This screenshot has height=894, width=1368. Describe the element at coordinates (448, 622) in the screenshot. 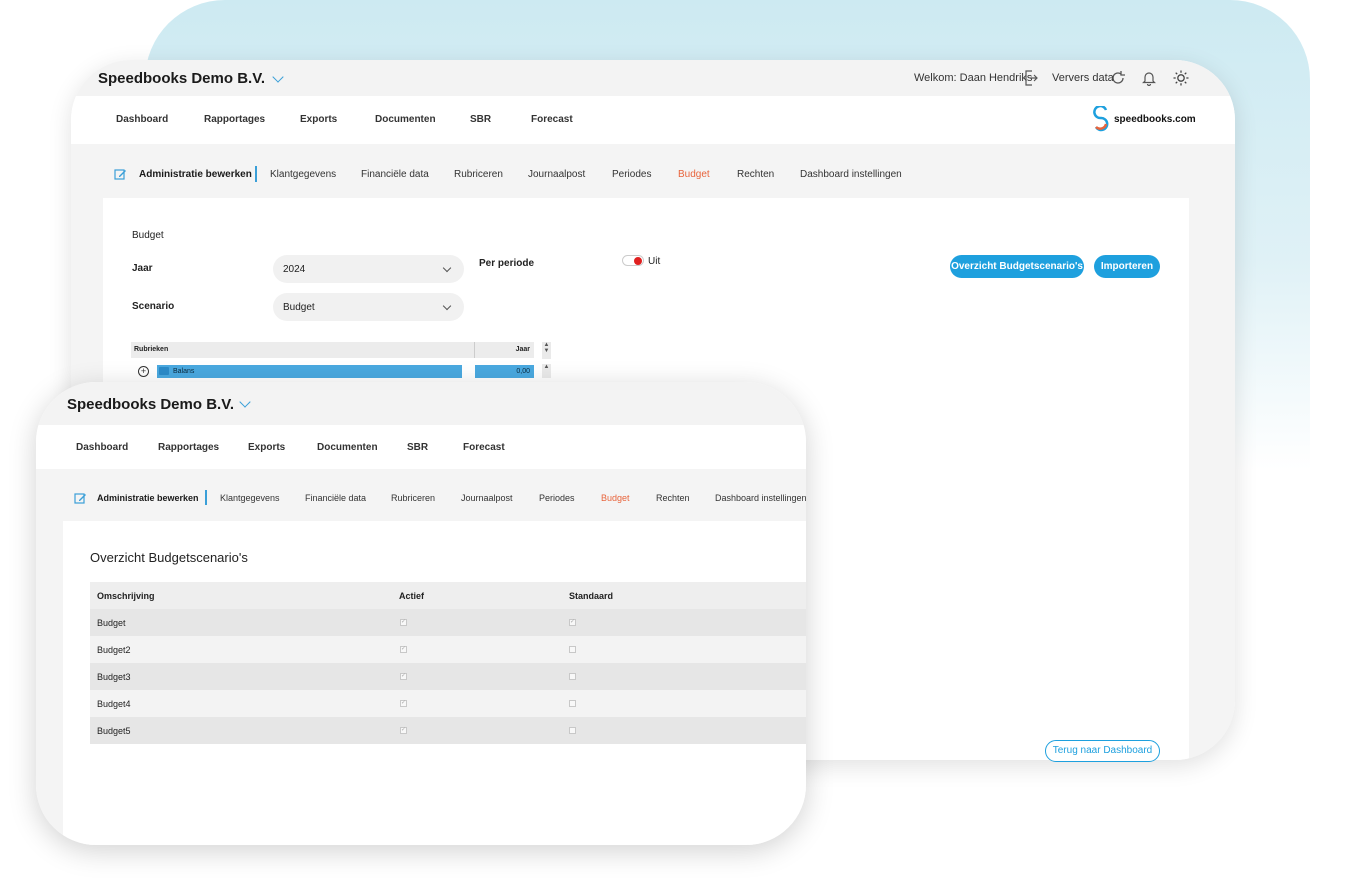

I see `table-row: Budget ✓ ✓` at that location.